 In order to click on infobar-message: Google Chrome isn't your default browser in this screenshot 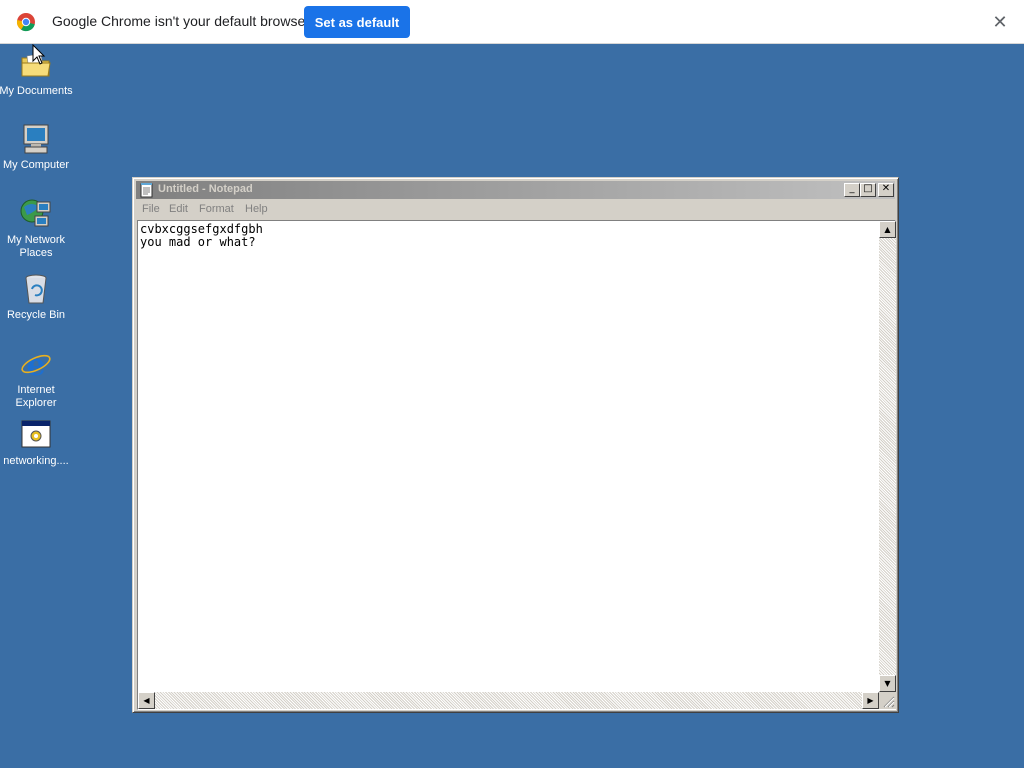, I will do `click(181, 21)`.